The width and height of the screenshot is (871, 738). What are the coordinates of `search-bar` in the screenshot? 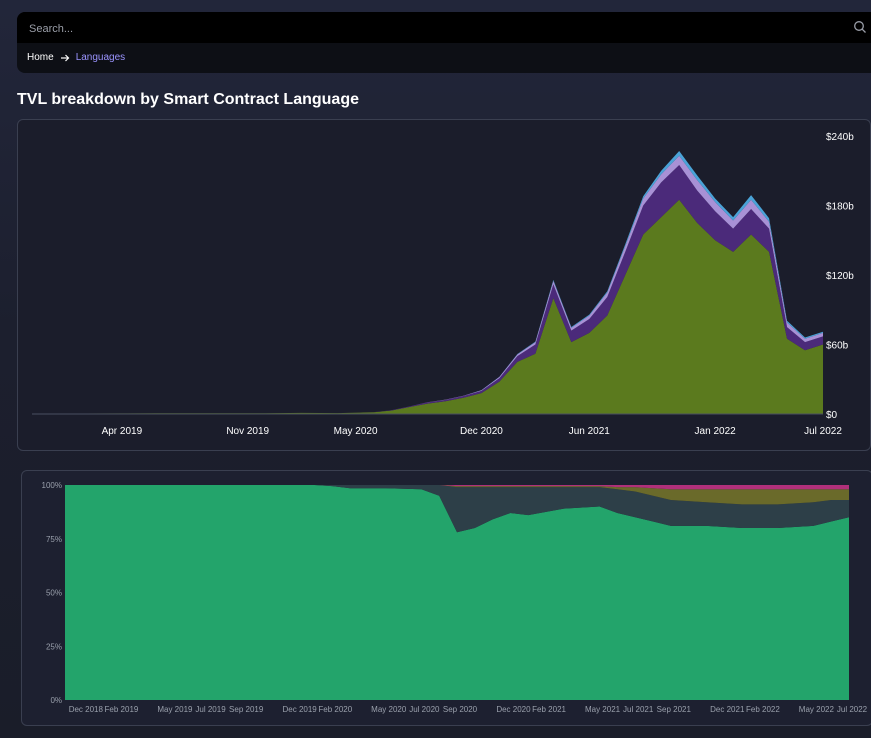 It's located at (444, 27).